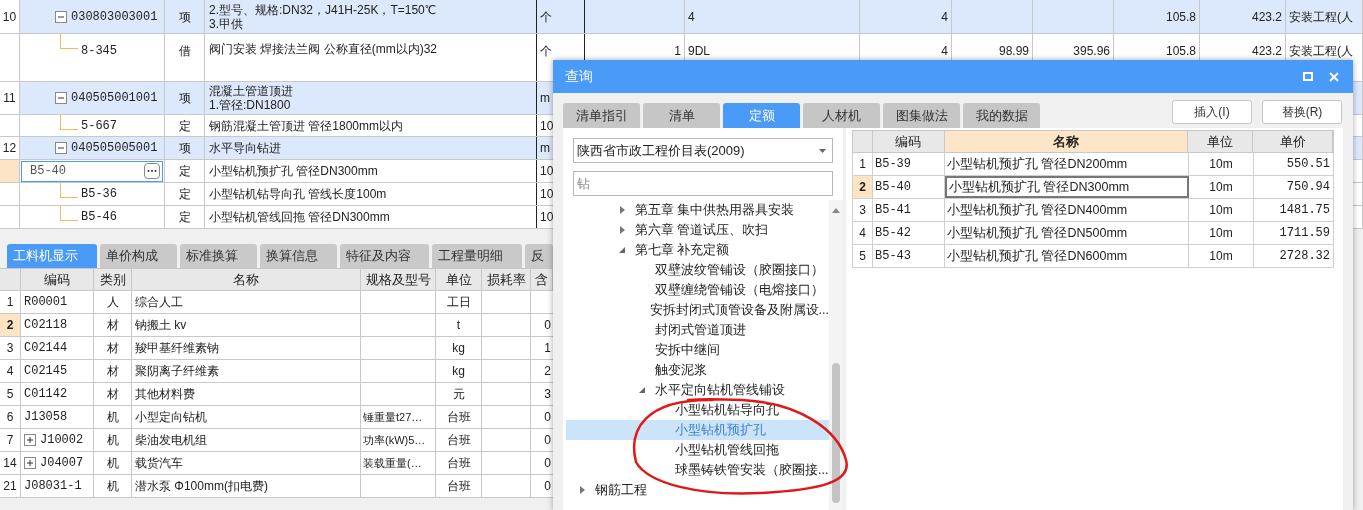 The width and height of the screenshot is (1363, 510). What do you see at coordinates (1001, 115) in the screenshot?
I see `tab: 我的数据` at bounding box center [1001, 115].